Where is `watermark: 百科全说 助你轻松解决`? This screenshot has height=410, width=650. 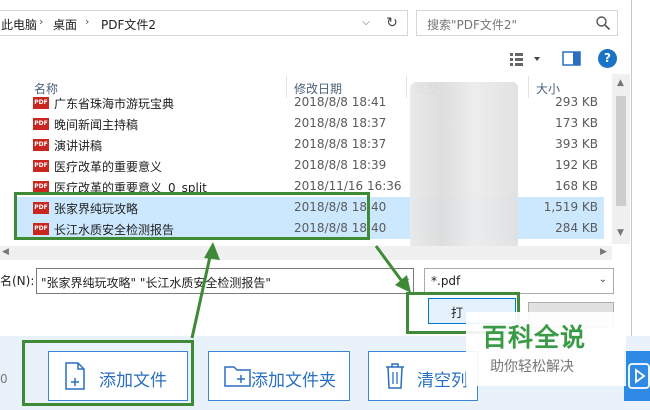
watermark: 百科全说 助你轻松解决 is located at coordinates (546, 349).